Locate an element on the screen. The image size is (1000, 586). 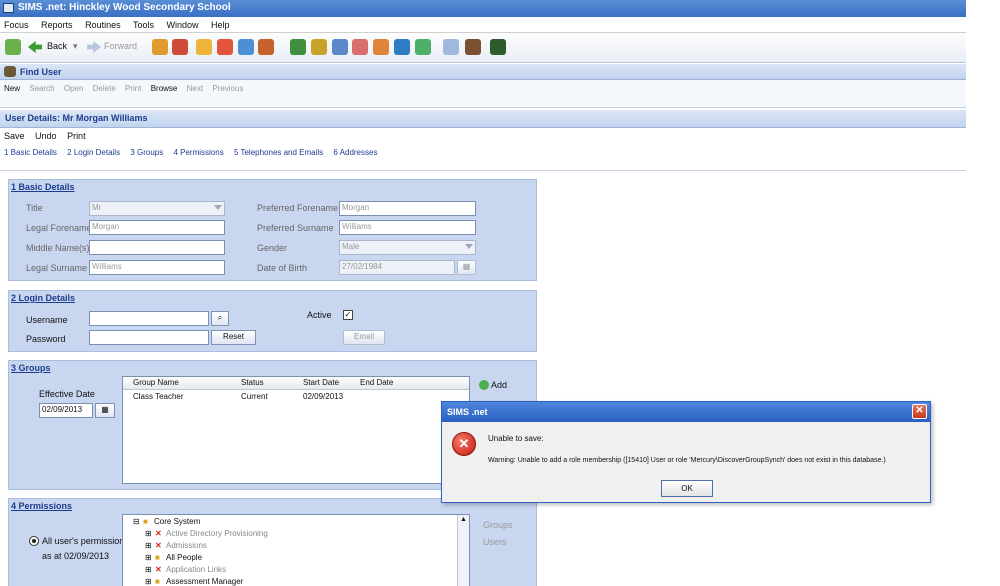
new-button: New is located at coordinates (12, 88).